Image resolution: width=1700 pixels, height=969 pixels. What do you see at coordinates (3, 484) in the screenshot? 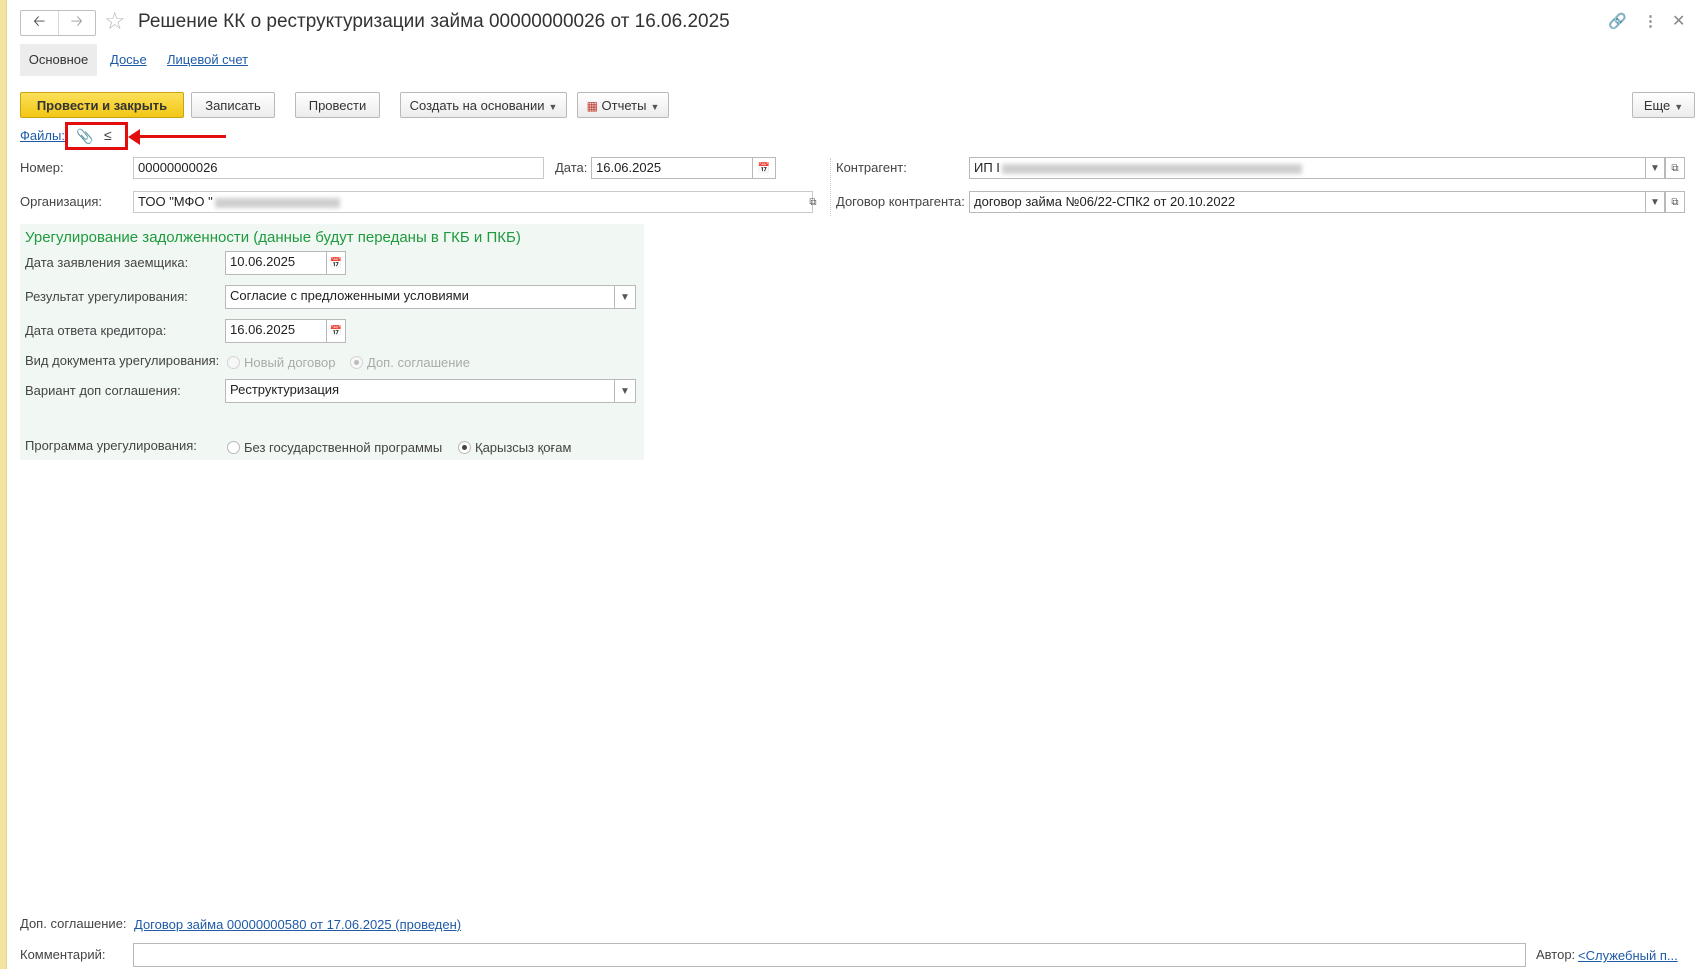
I see `window-edge-bar` at bounding box center [3, 484].